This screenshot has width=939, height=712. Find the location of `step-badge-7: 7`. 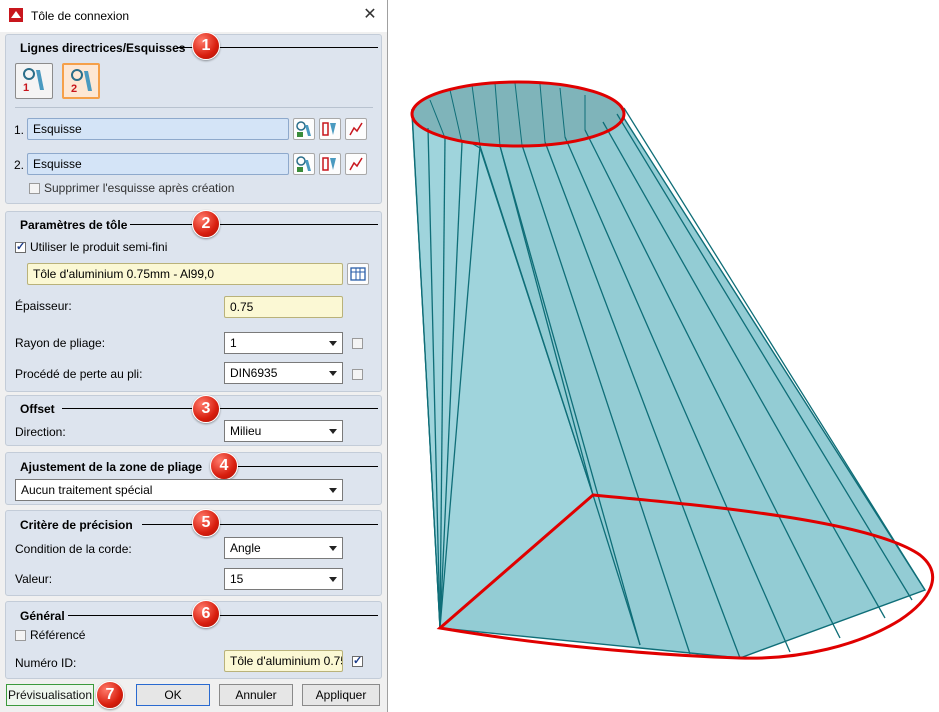

step-badge-7: 7 is located at coordinates (110, 695).